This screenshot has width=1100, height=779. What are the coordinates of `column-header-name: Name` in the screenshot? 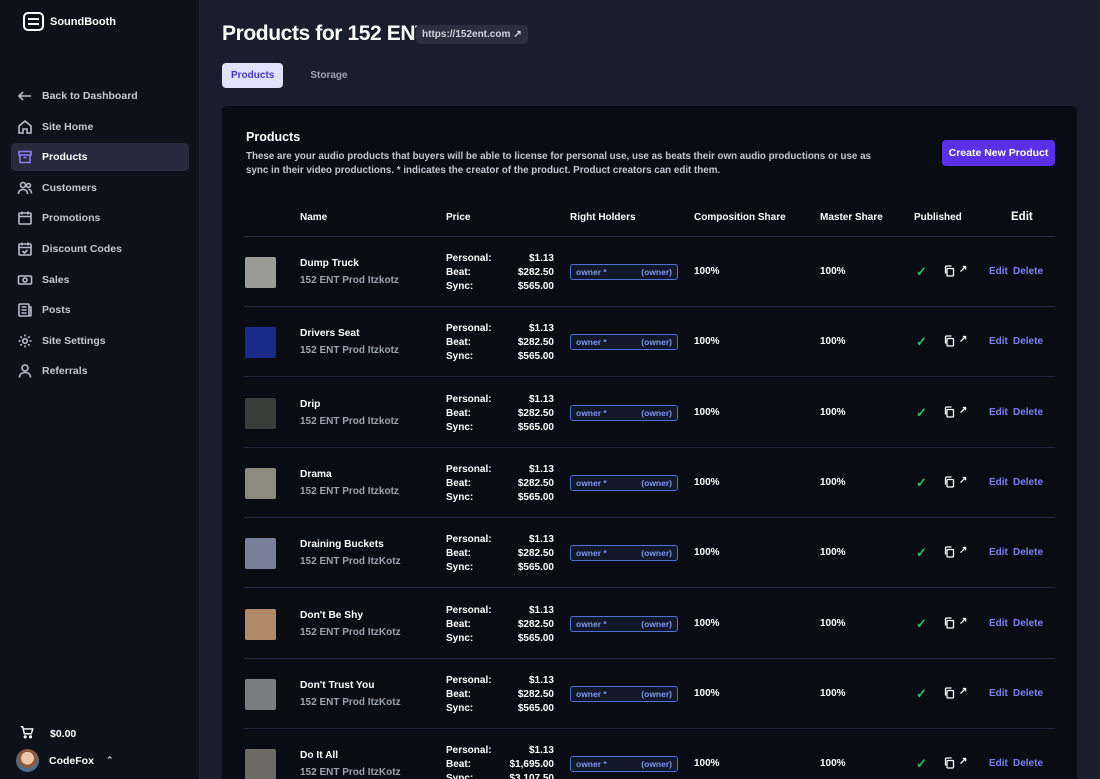 It's located at (314, 217).